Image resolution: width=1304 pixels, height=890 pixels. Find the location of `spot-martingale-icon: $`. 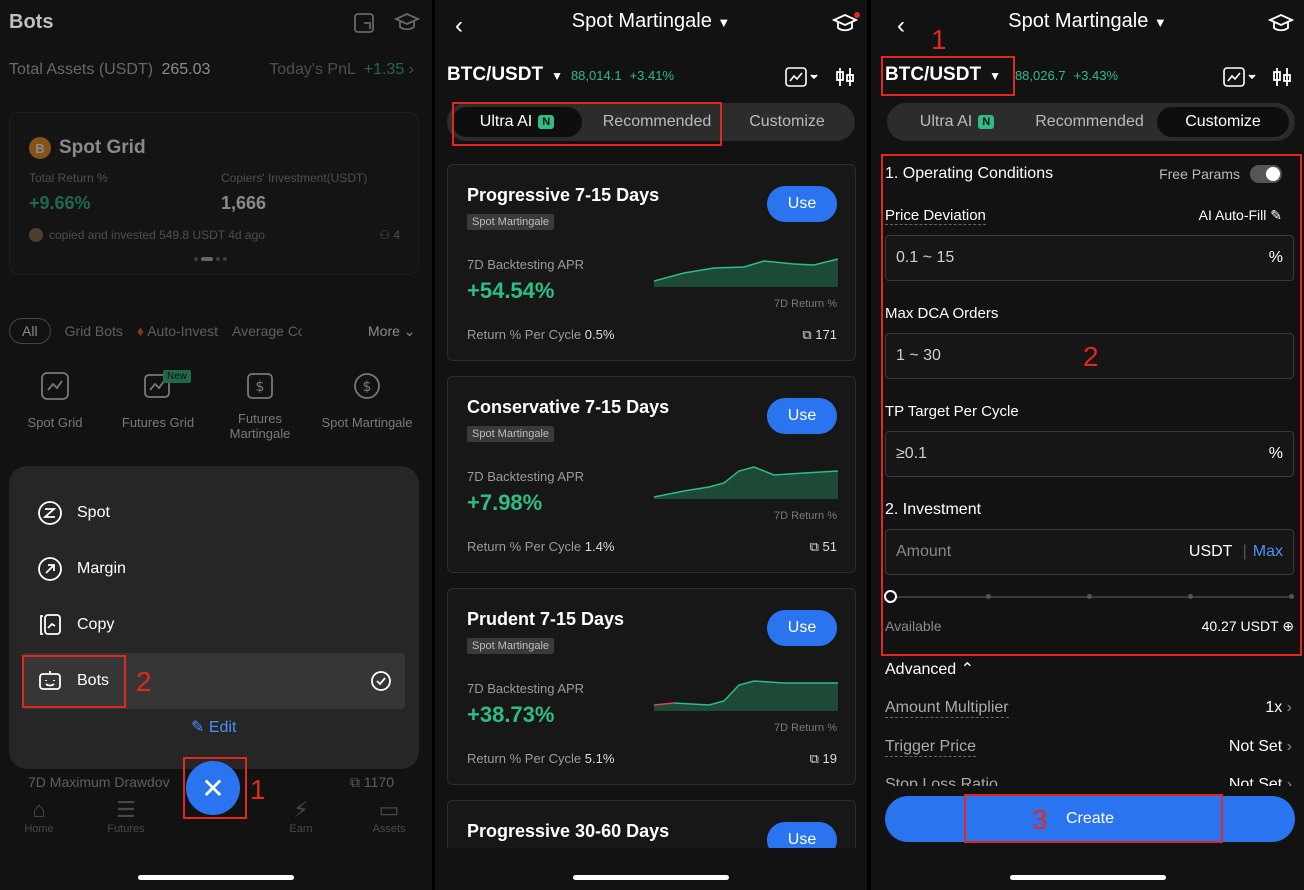

spot-martingale-icon: $ is located at coordinates (367, 386).